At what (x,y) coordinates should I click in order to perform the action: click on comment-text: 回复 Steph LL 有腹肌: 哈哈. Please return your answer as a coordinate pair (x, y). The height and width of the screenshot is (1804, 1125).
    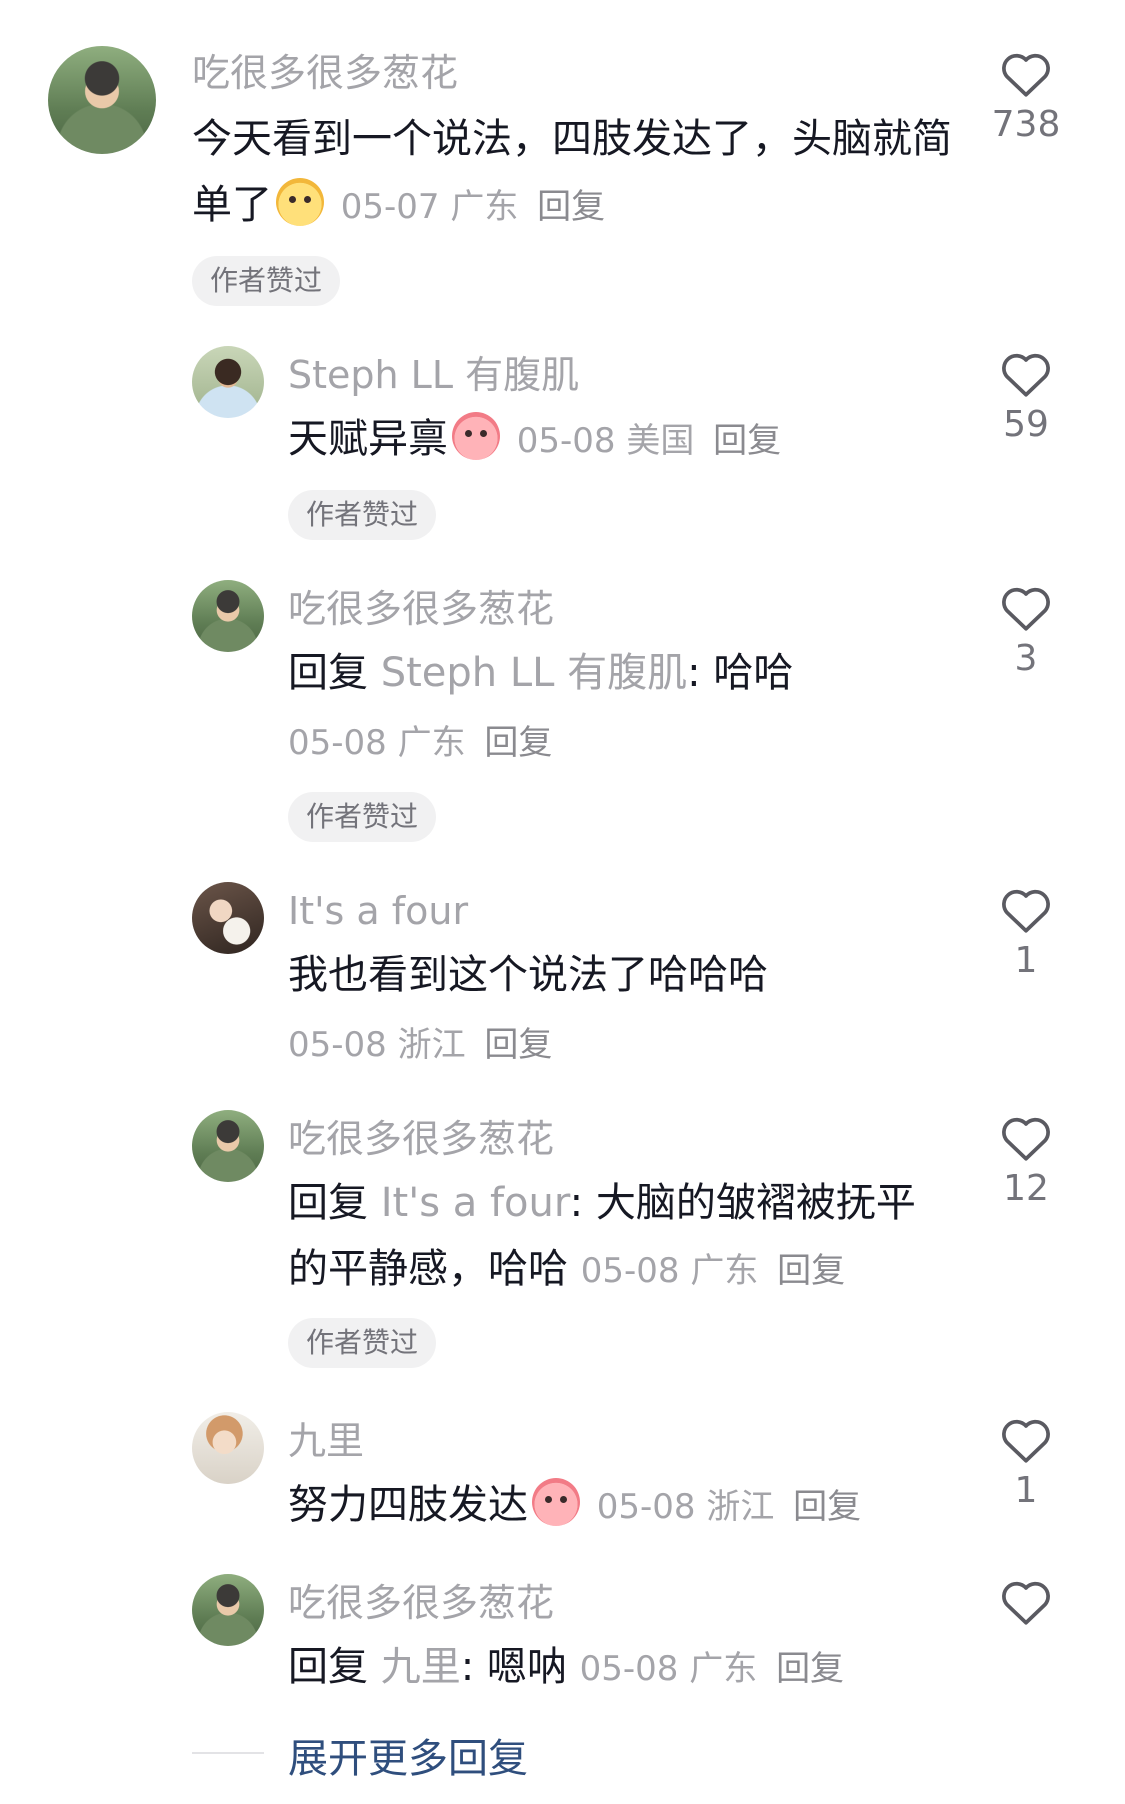
    Looking at the image, I should click on (541, 673).